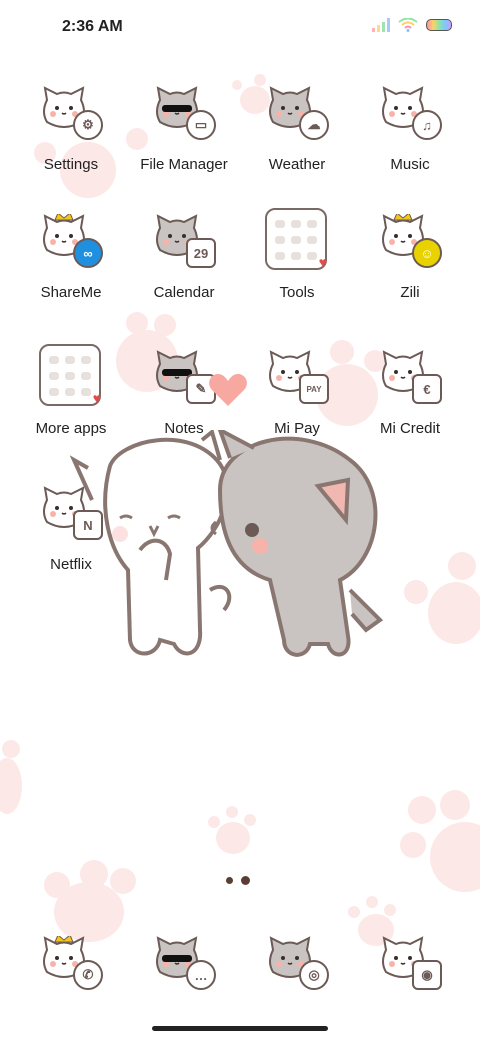  What do you see at coordinates (71, 164) in the screenshot?
I see `app-label: Settings` at bounding box center [71, 164].